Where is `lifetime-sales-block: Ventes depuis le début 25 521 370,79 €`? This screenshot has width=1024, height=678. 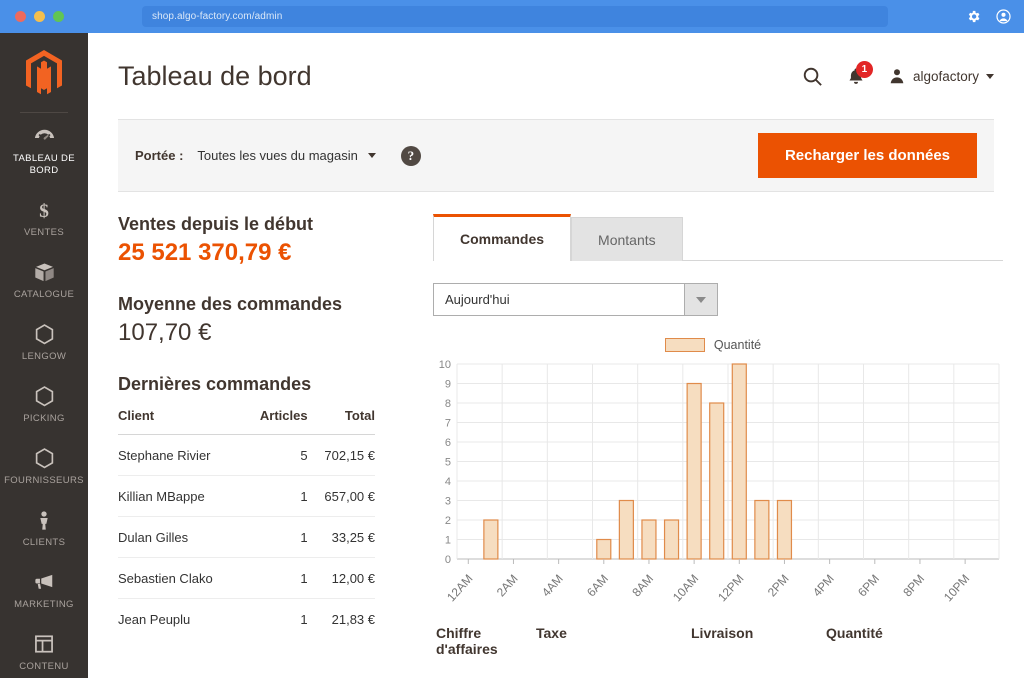
lifetime-sales-block: Ventes depuis le début 25 521 370,79 € is located at coordinates (263, 240).